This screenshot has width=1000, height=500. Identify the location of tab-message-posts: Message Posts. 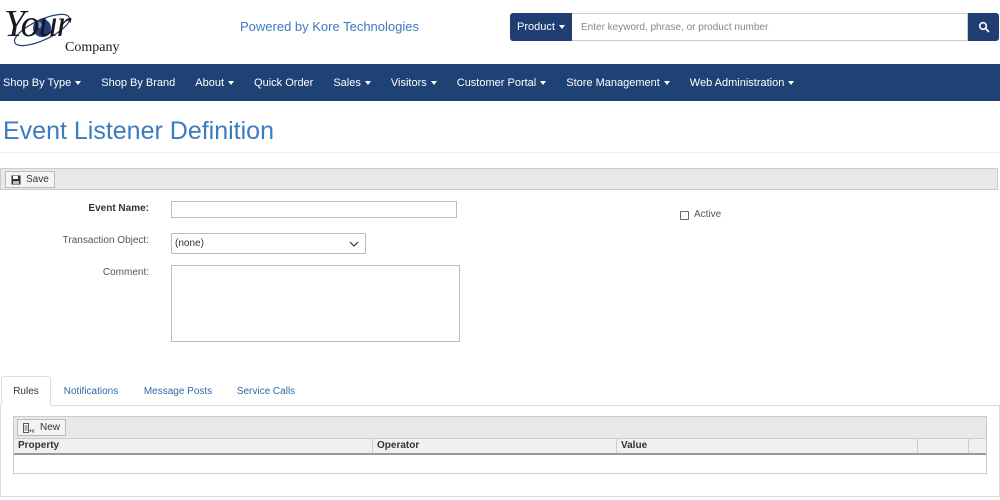
(178, 391).